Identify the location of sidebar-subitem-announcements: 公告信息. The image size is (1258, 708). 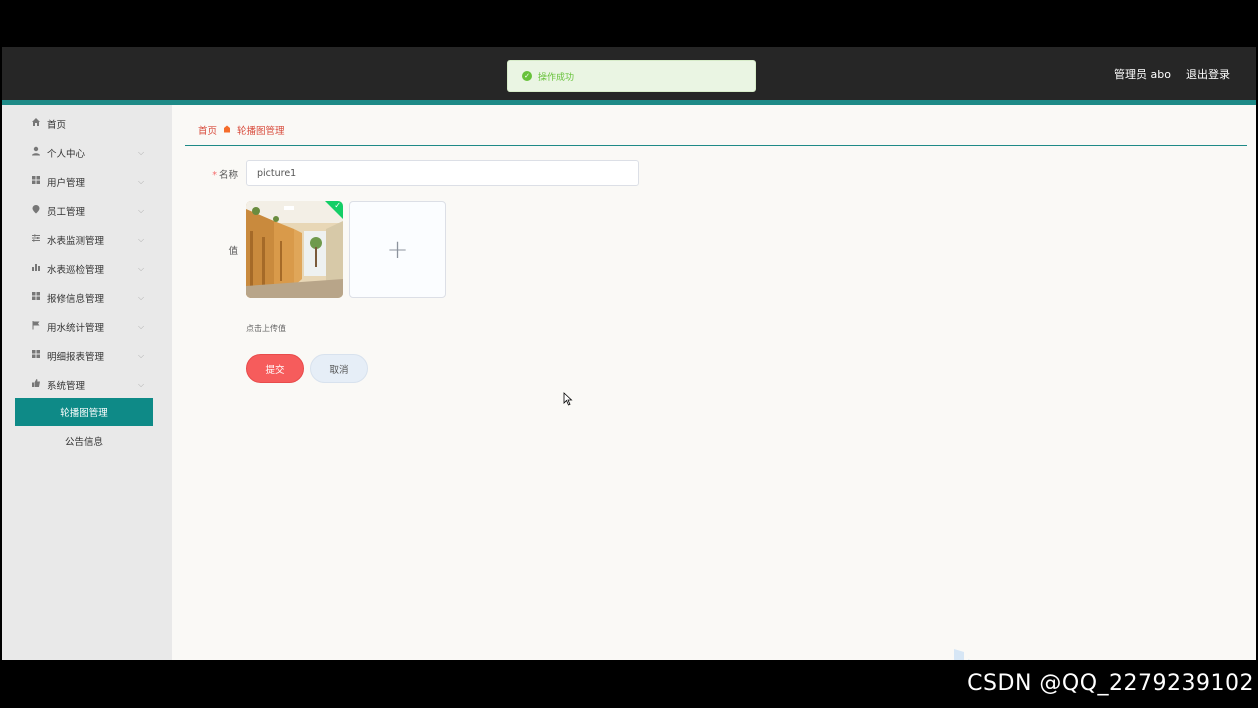
(84, 441).